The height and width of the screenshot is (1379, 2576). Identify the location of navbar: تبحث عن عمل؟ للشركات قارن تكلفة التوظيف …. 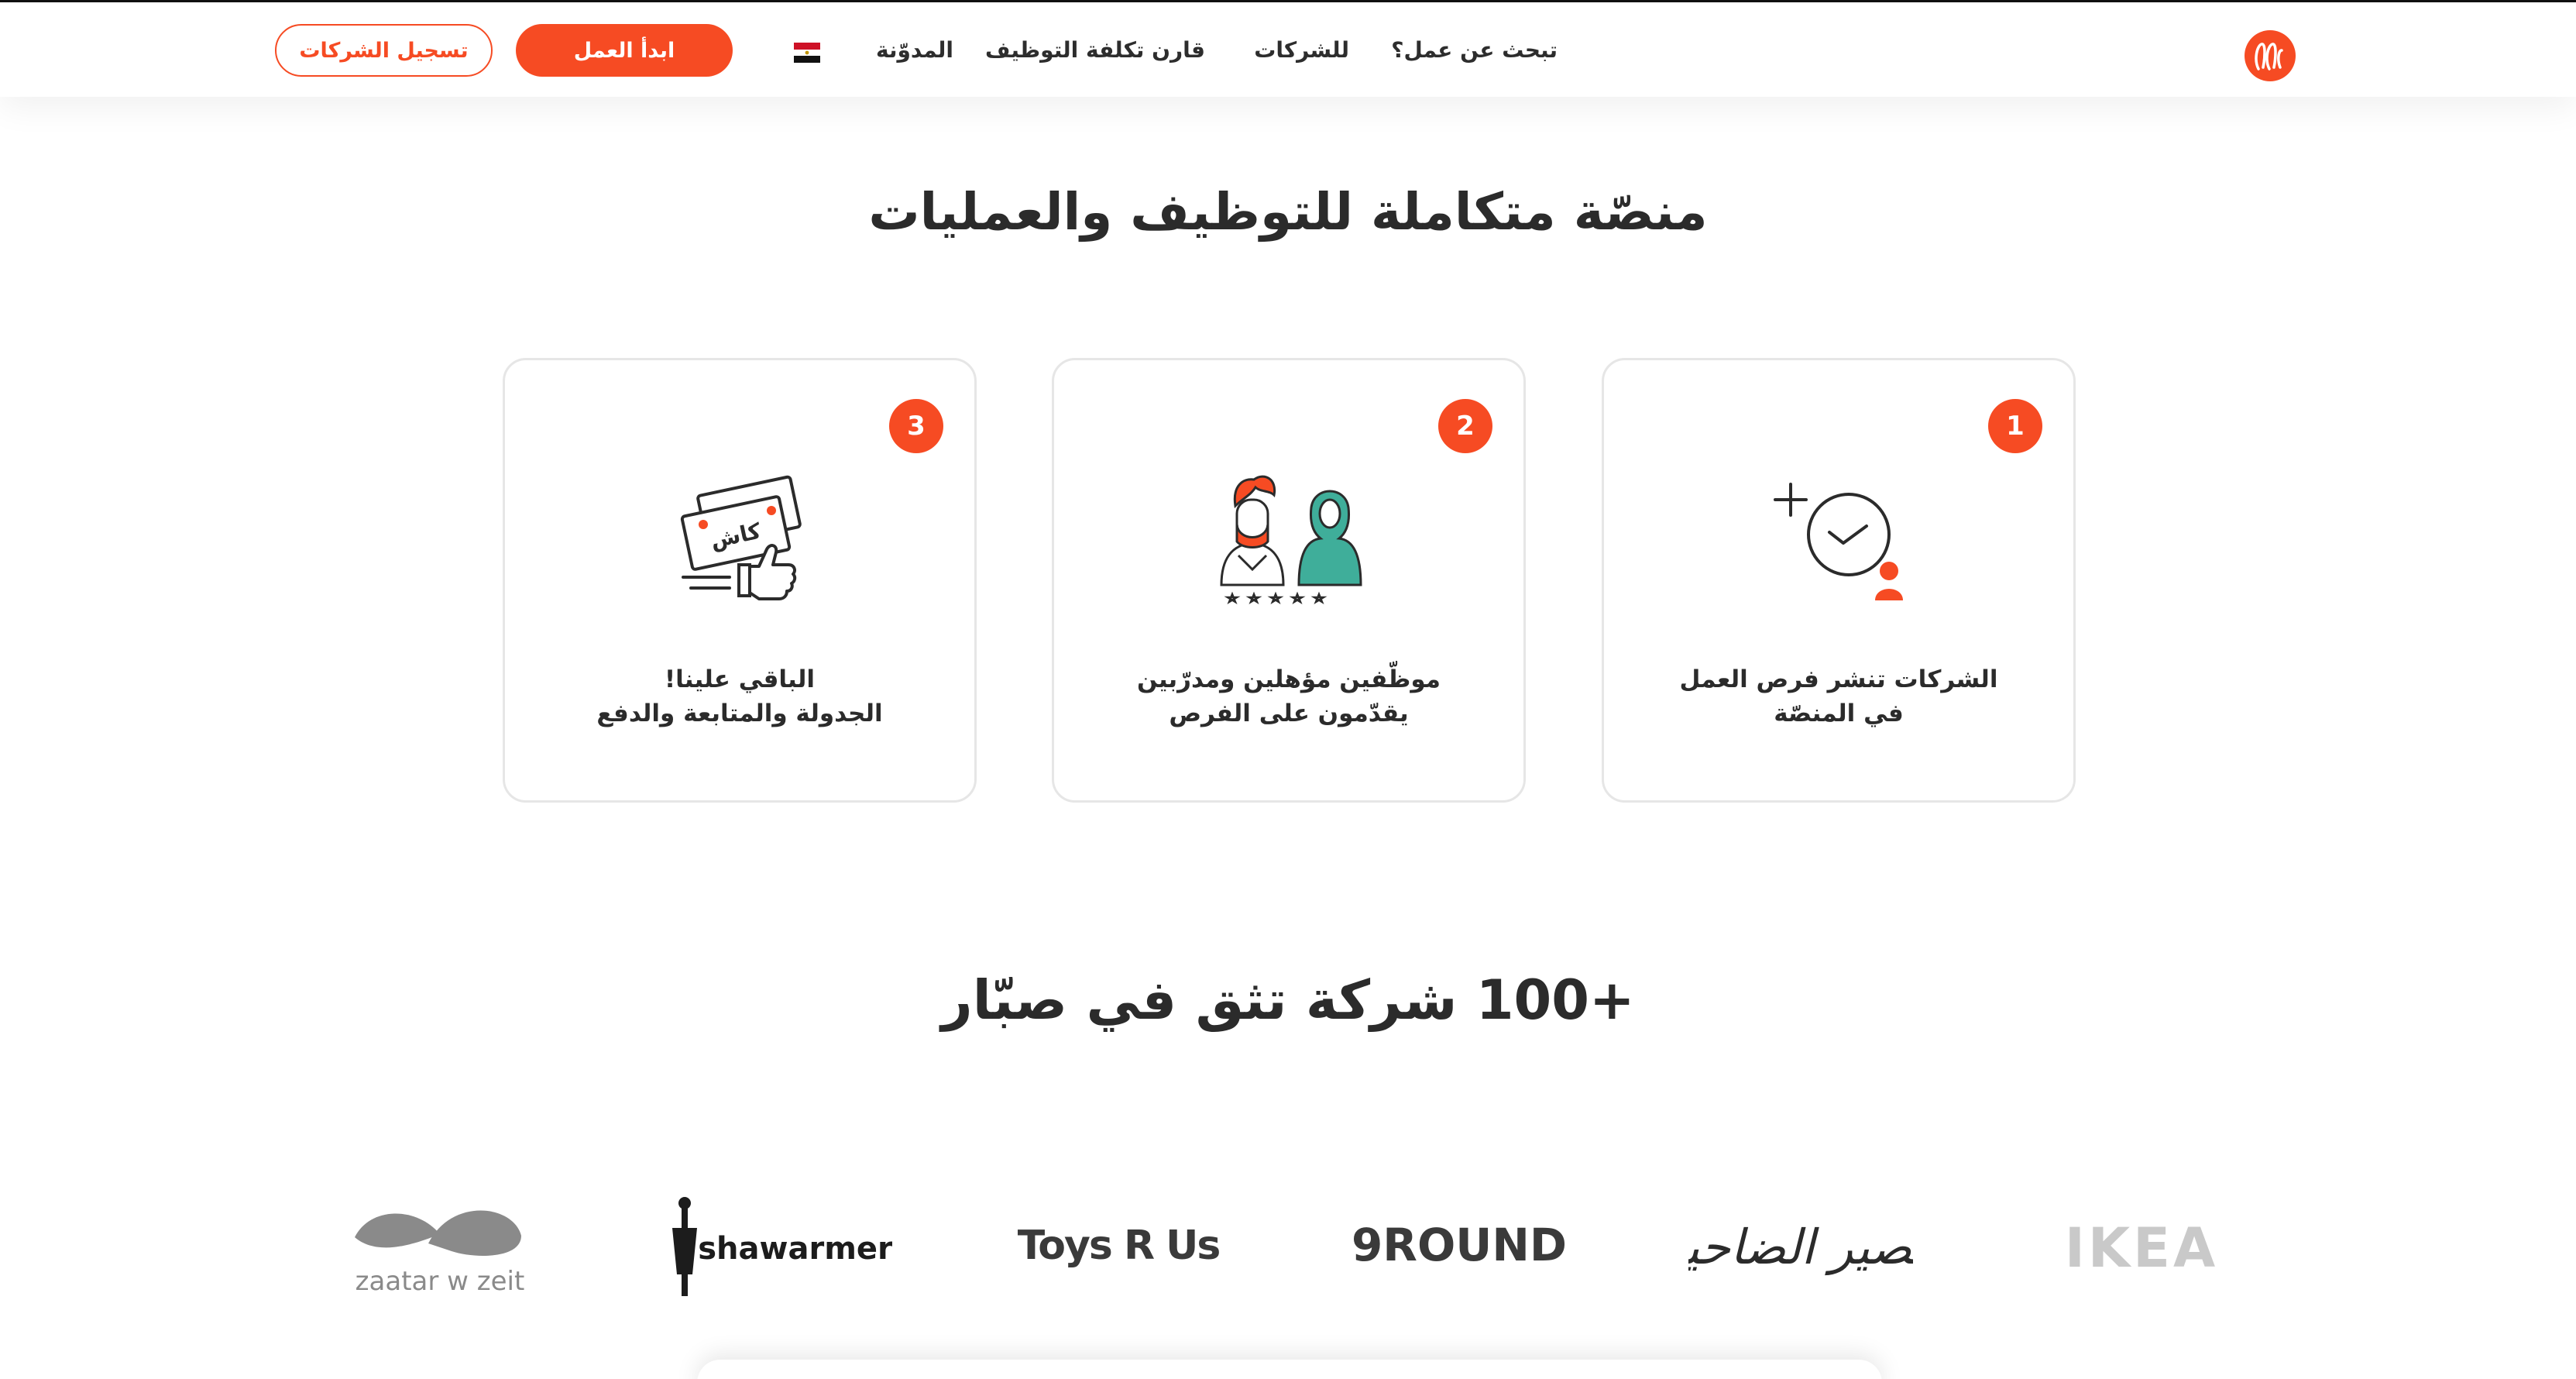
(1288, 49).